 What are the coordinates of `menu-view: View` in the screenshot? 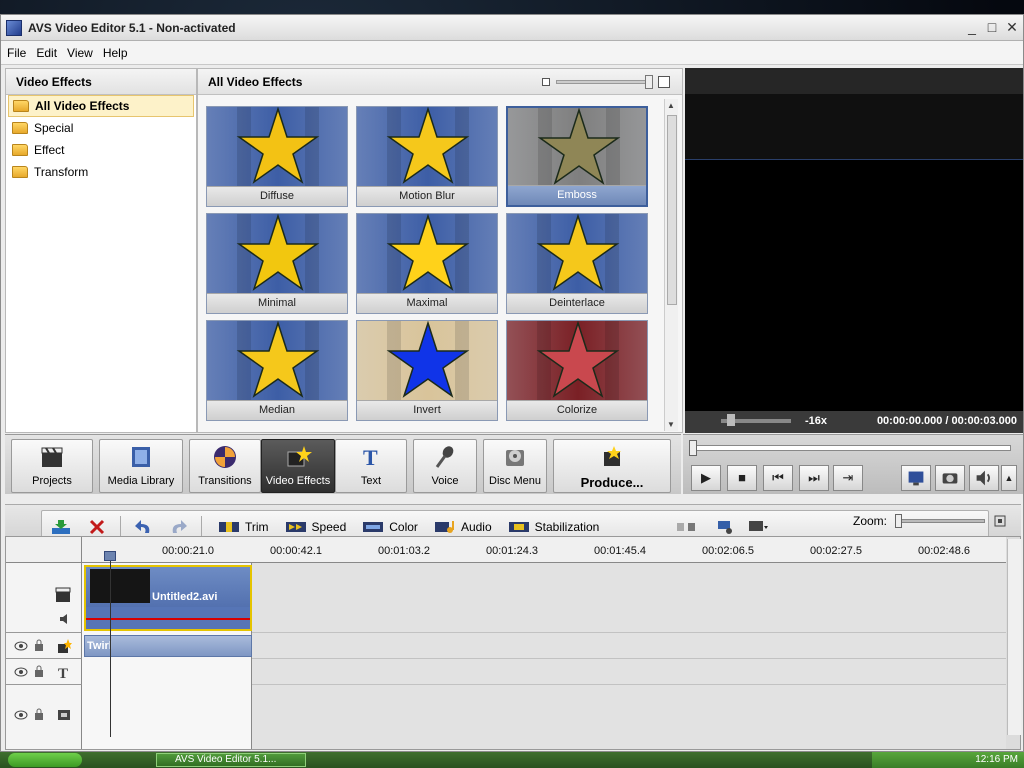 It's located at (80, 53).